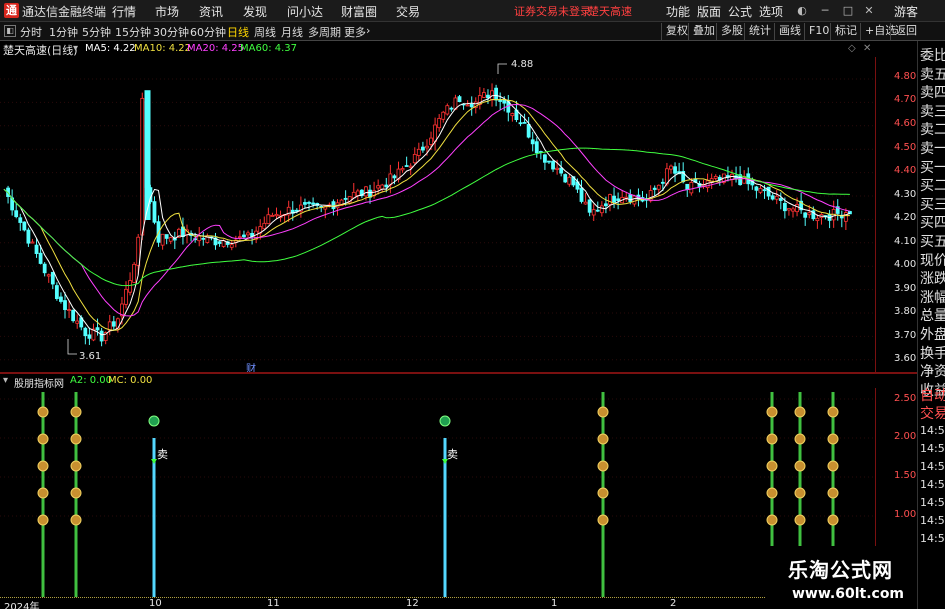 The width and height of the screenshot is (945, 609). What do you see at coordinates (208, 32) in the screenshot?
I see `period-60min: 60分钟` at bounding box center [208, 32].